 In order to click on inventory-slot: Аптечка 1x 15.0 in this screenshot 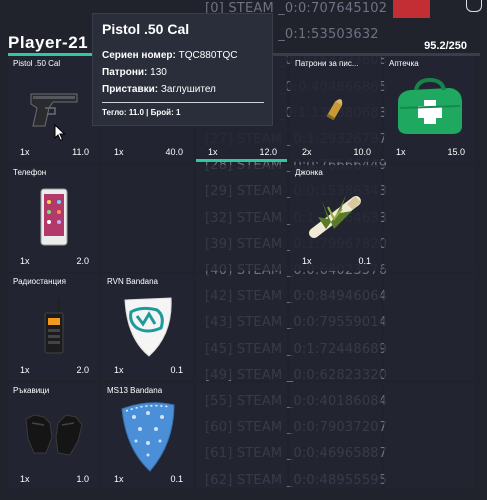, I will do `click(429, 109)`.